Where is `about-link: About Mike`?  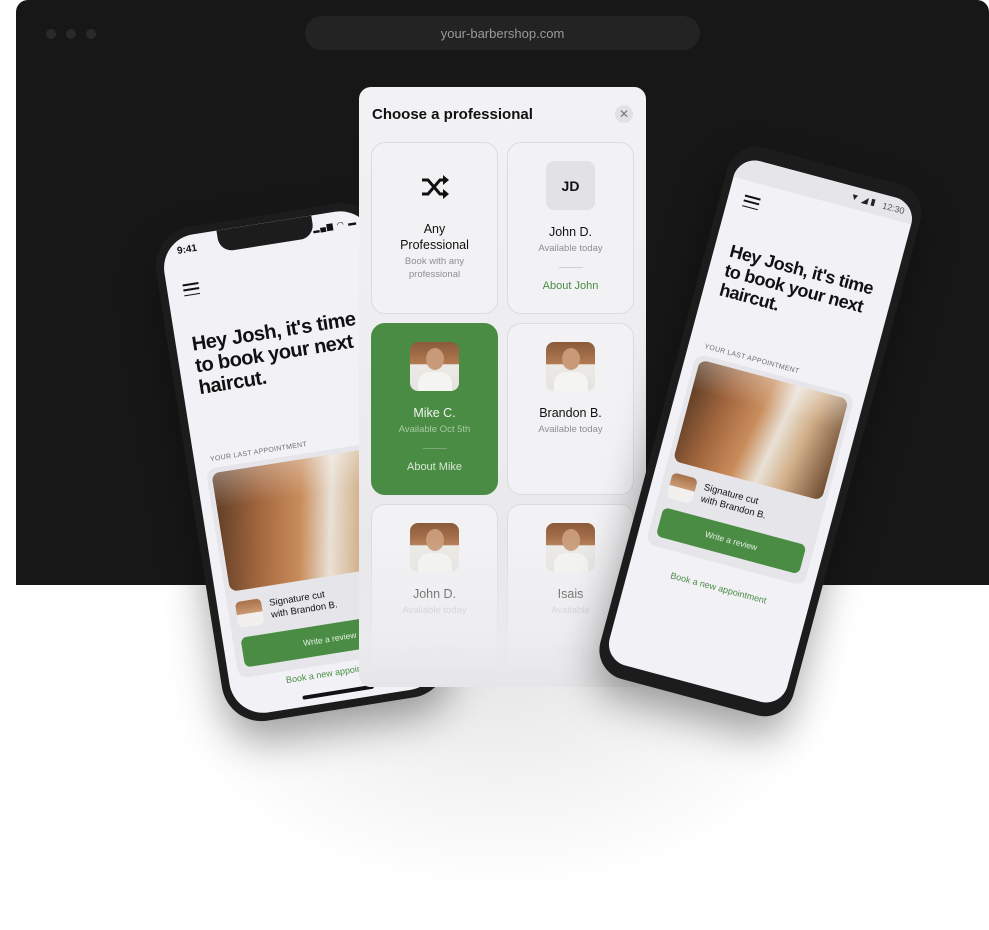
about-link: About Mike is located at coordinates (434, 467).